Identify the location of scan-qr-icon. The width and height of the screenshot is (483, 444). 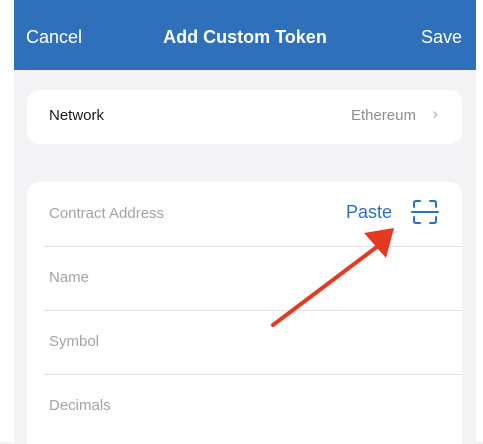
(425, 212).